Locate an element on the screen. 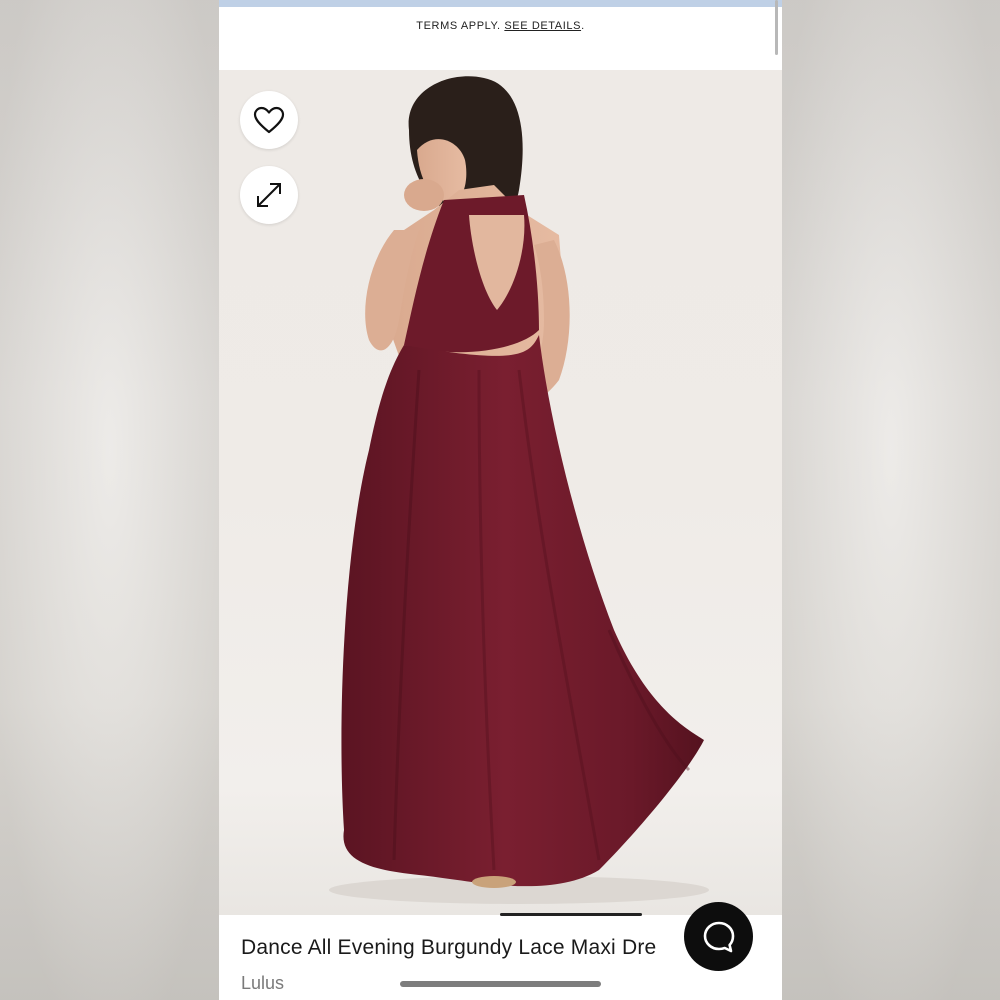  product-title: Dance All Evening Burgundy Lace Maxi Dre is located at coordinates (449, 947).